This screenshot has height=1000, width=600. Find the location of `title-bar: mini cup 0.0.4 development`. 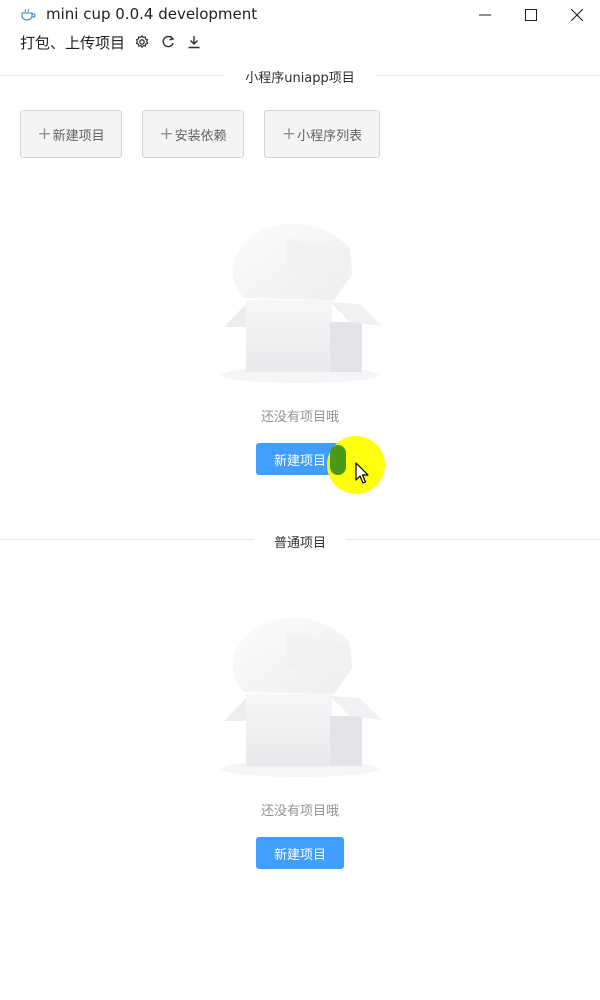

title-bar: mini cup 0.0.4 development is located at coordinates (300, 15).